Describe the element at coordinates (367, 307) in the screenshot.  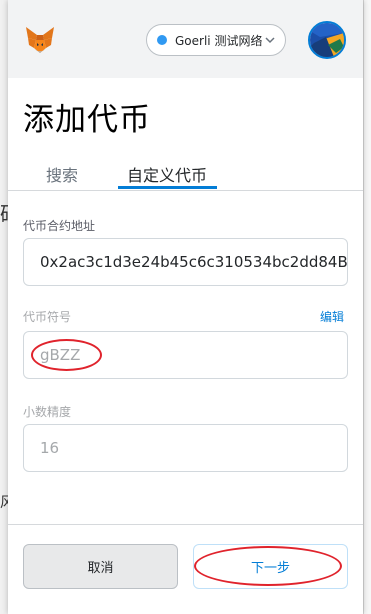
I see `background-right-strip` at that location.